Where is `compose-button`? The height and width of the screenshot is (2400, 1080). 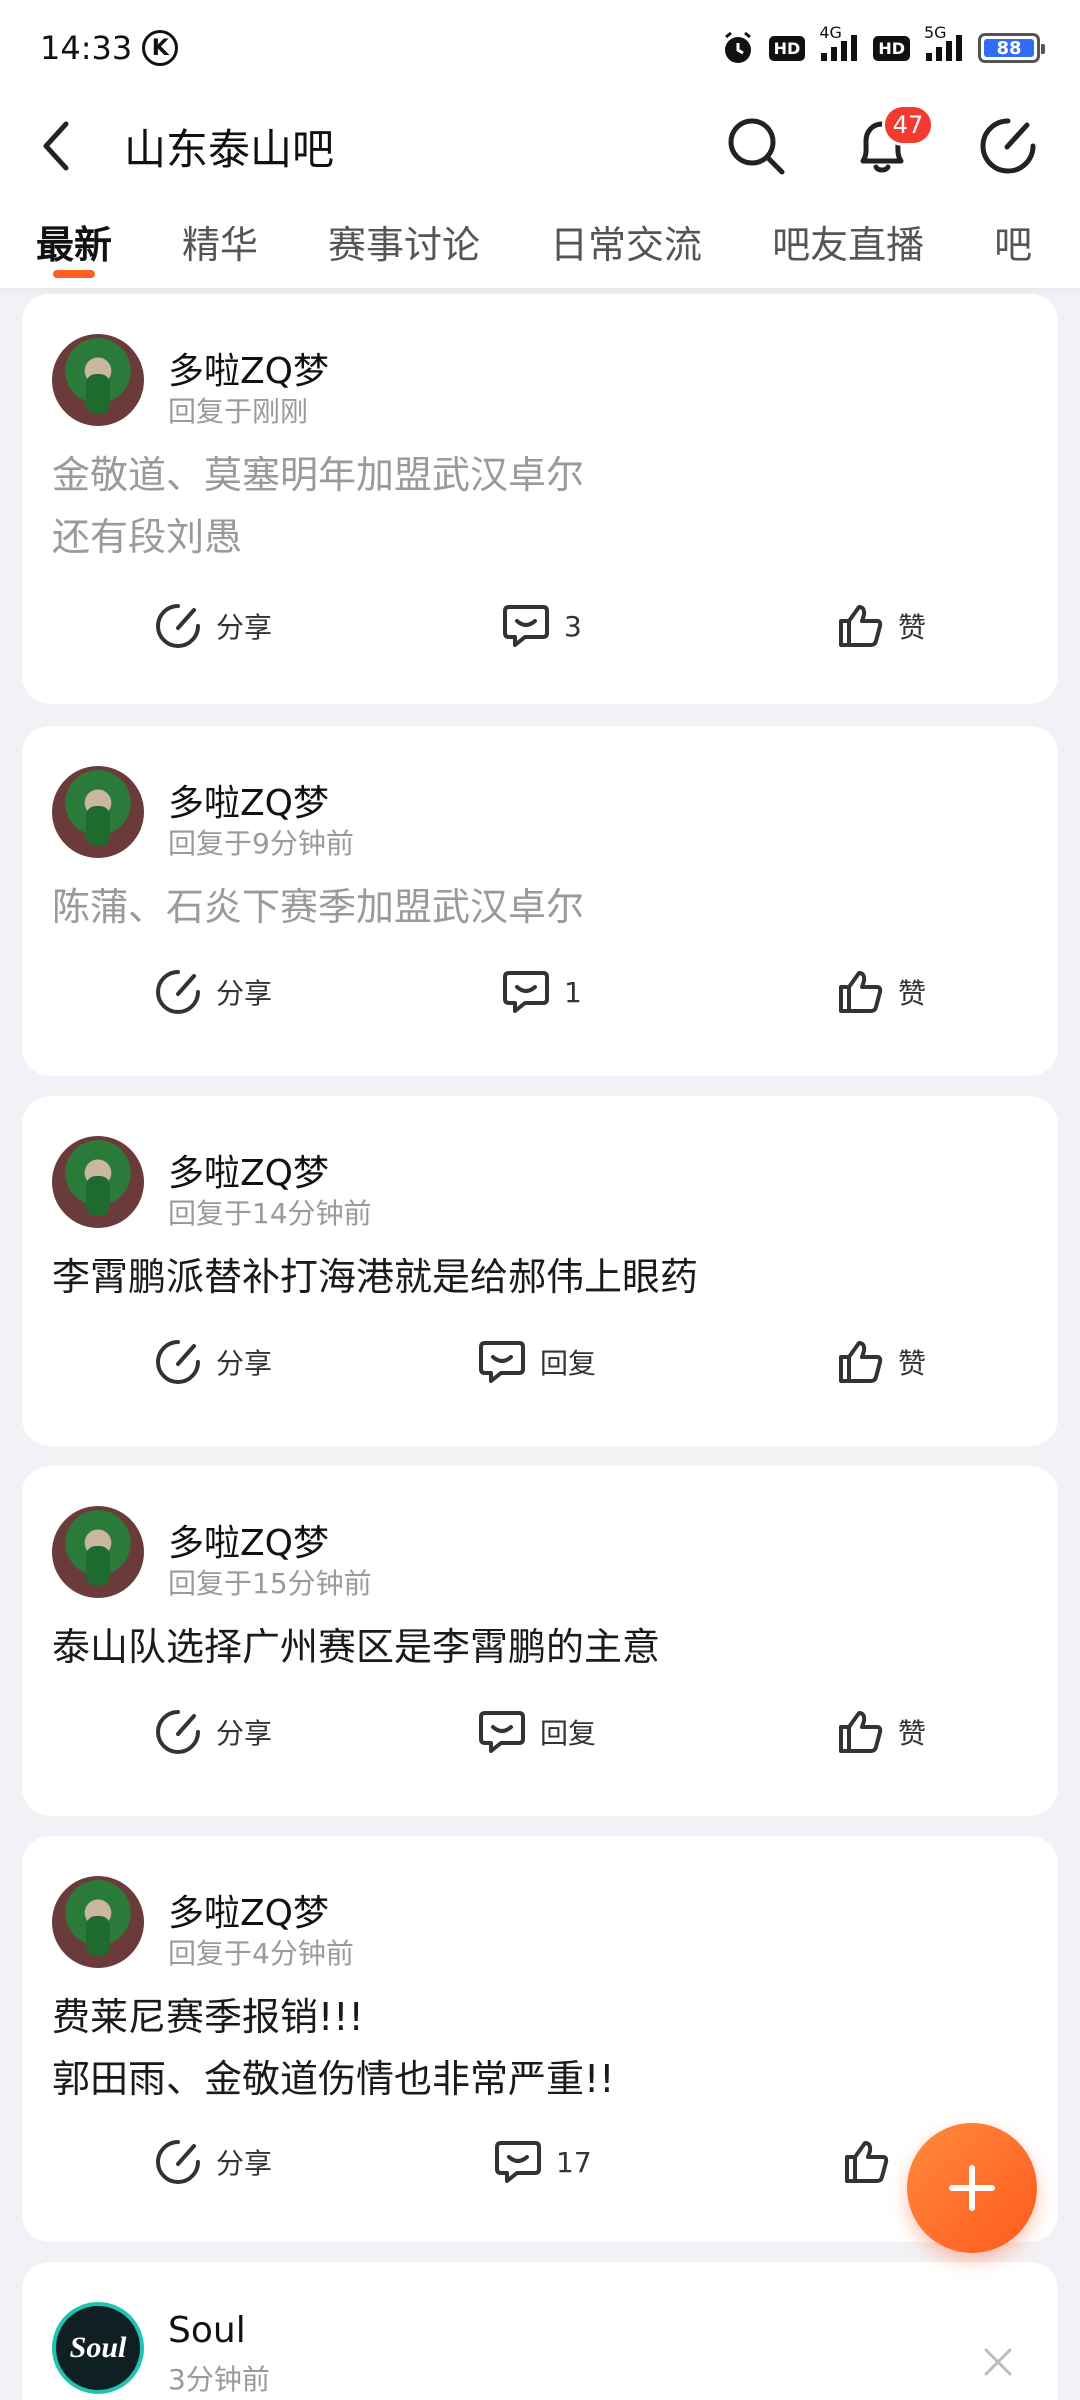
compose-button is located at coordinates (1008, 146).